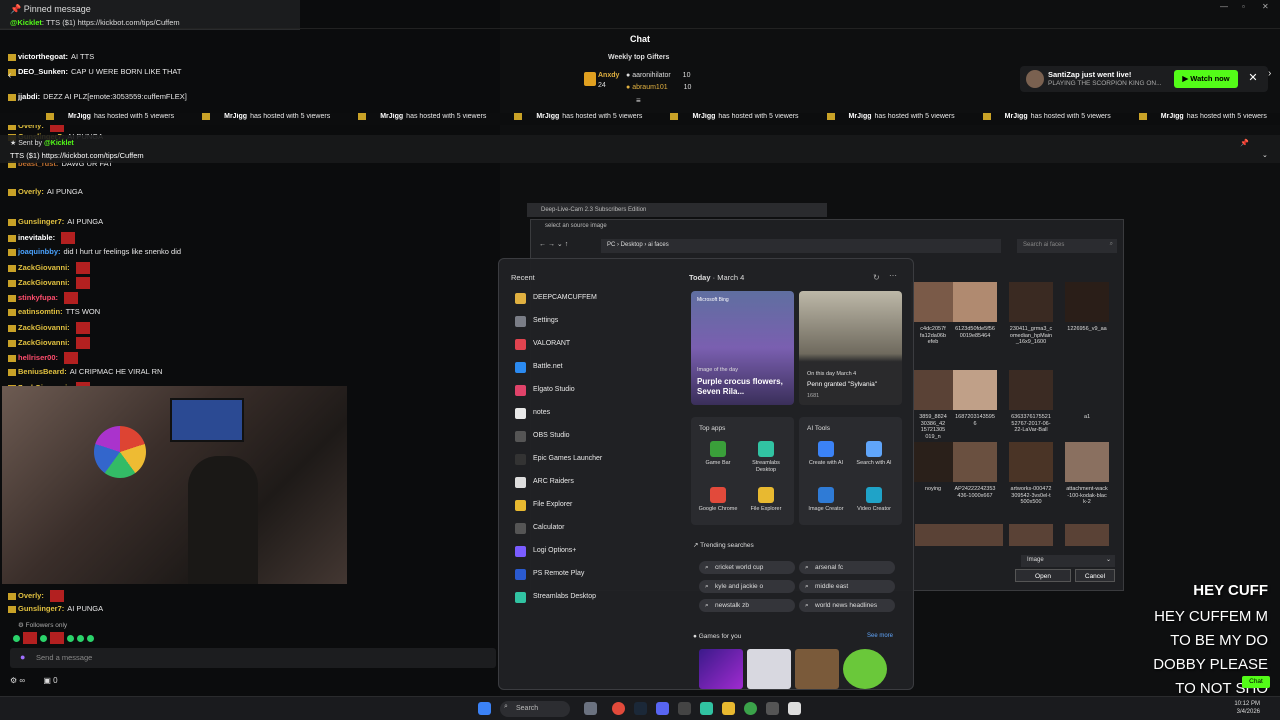  I want to click on settings-icon: ⚙ ∞, so click(17, 680).